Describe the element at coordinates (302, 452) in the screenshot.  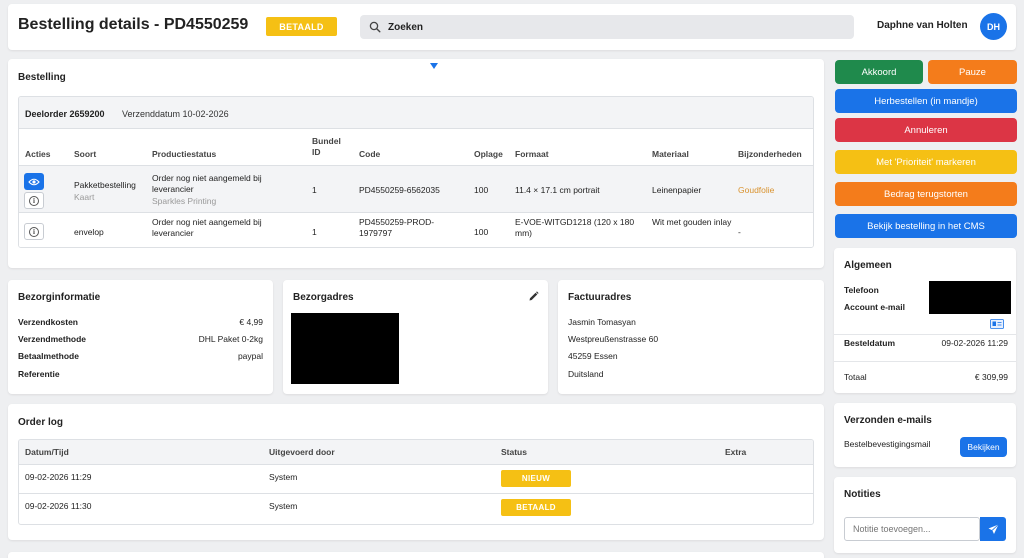
I see `col-uitgevoerd-door: Uitgevoerd door` at that location.